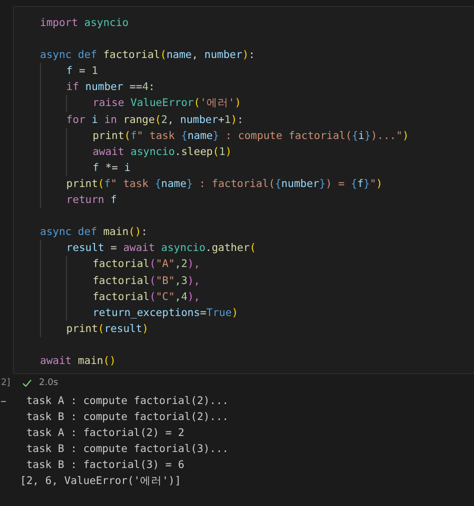 This screenshot has height=506, width=474. Describe the element at coordinates (78, 361) in the screenshot. I see `code-line: await main()` at that location.